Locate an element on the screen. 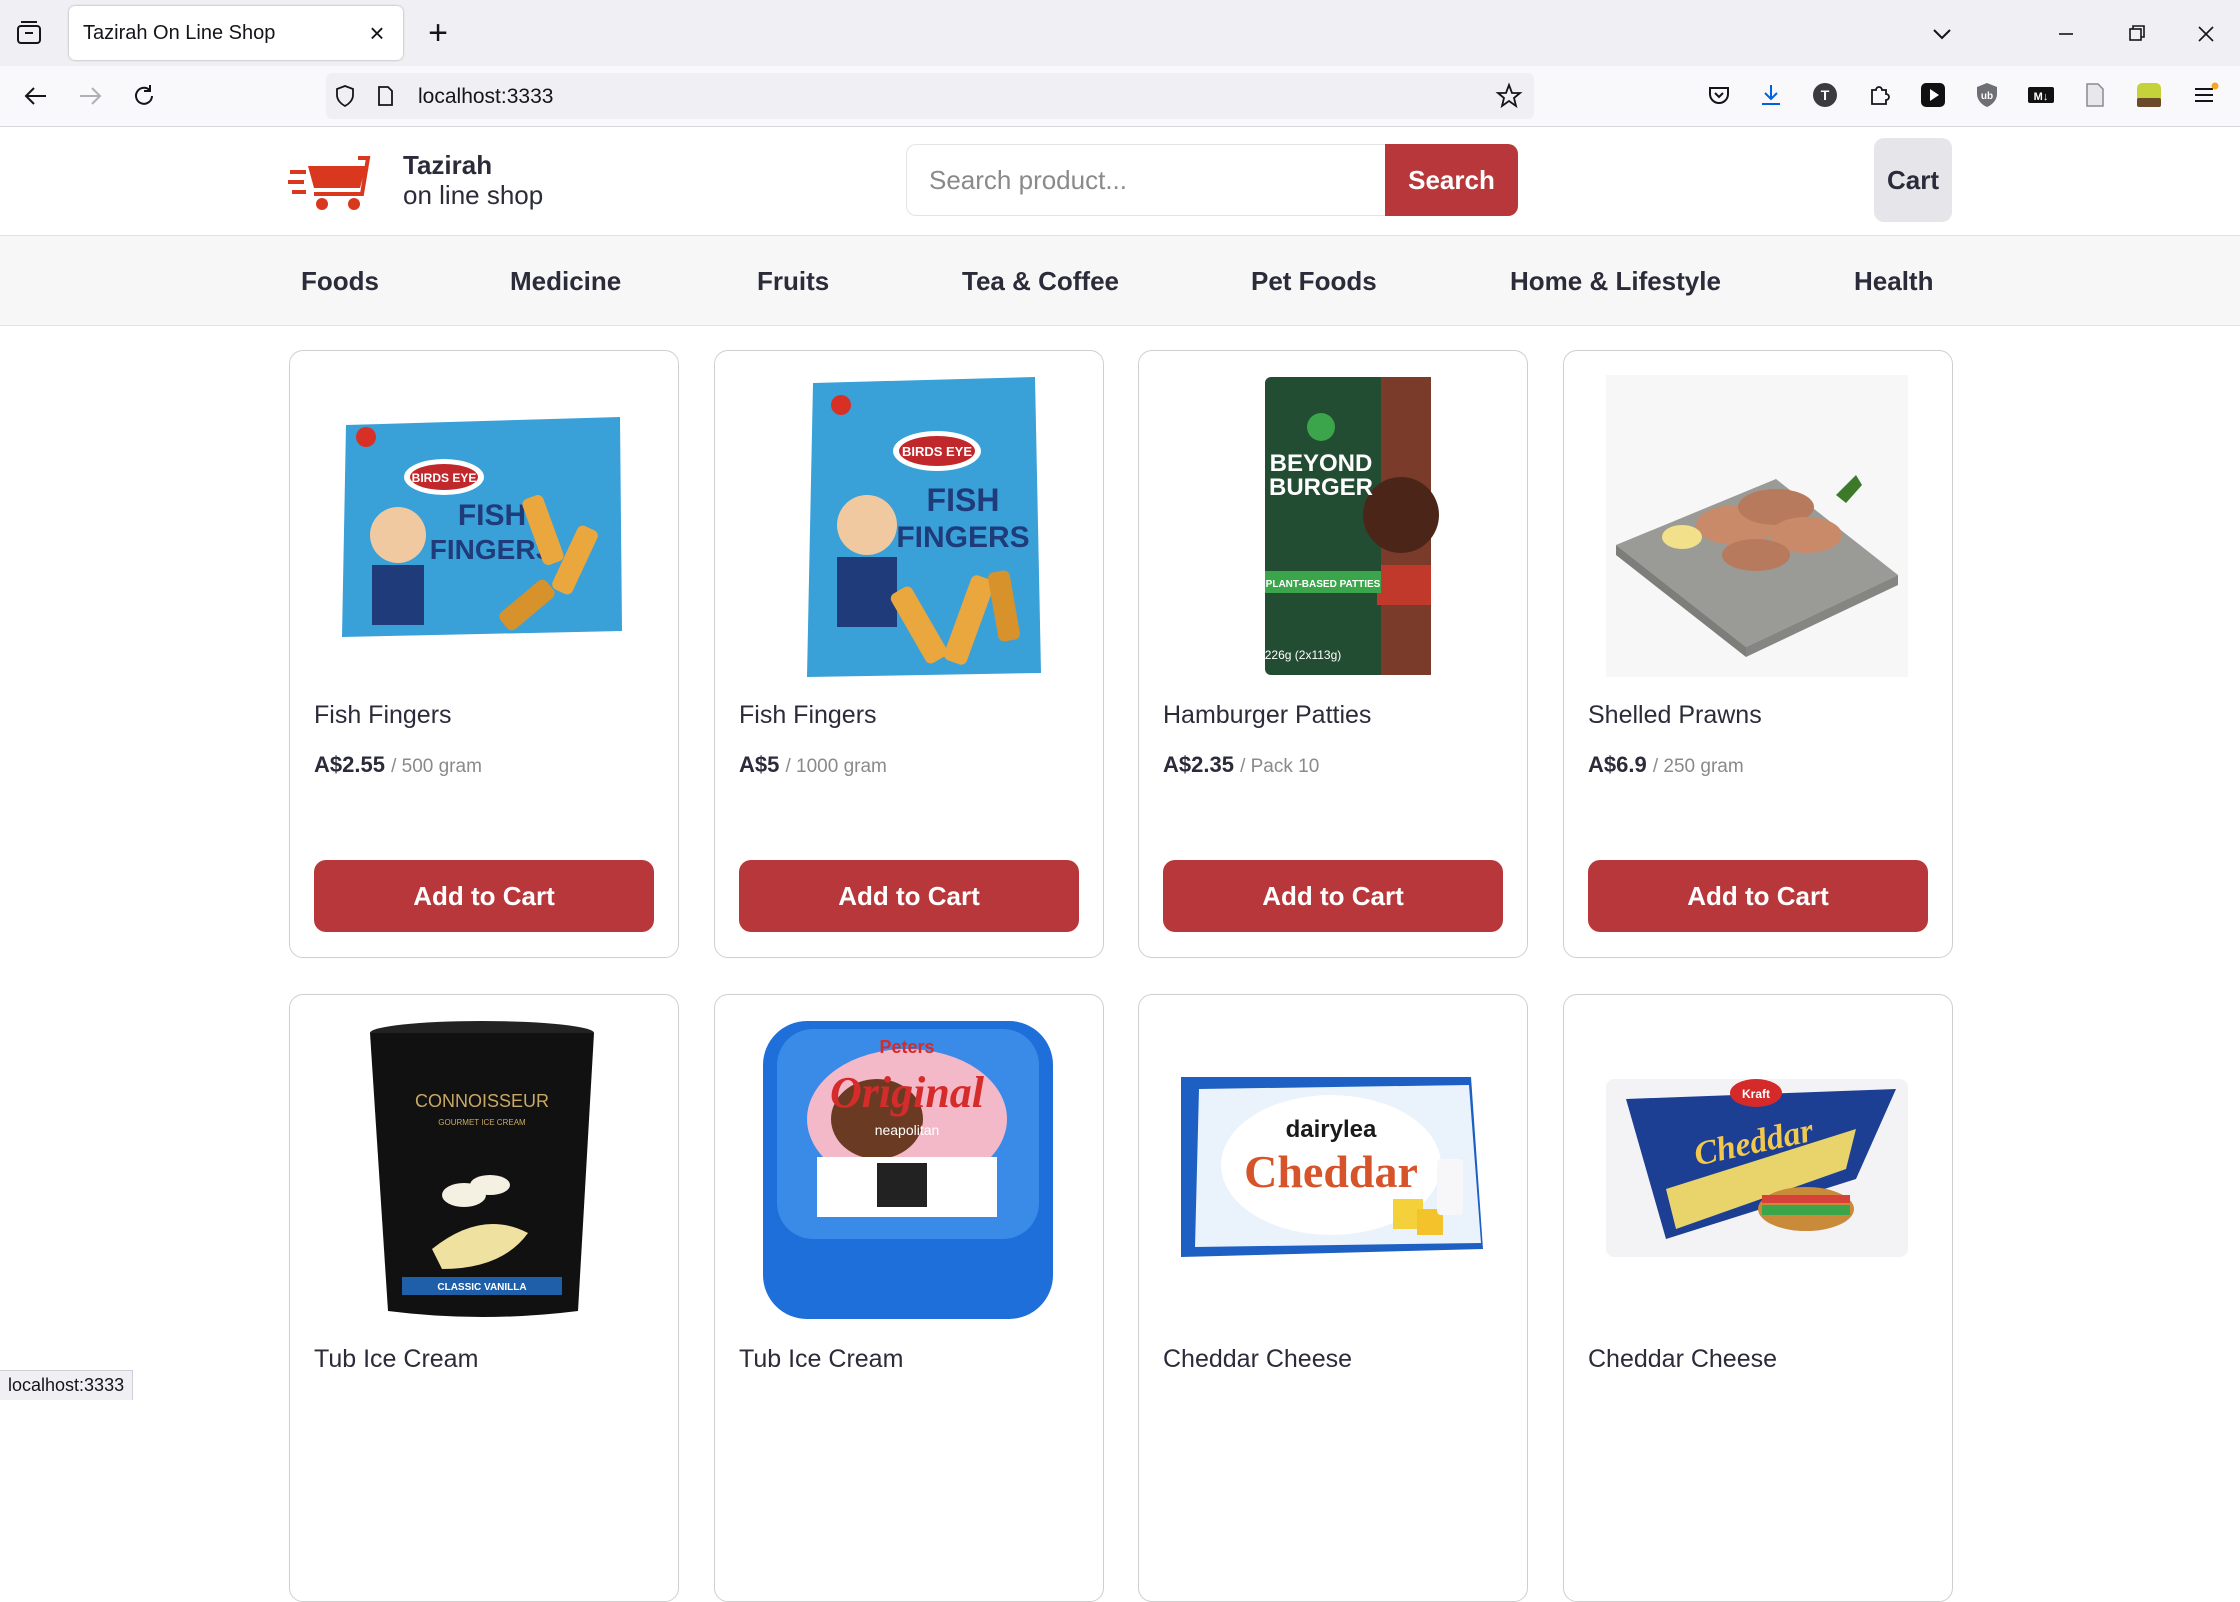 Image resolution: width=2240 pixels, height=1602 pixels. price-value: A$5 is located at coordinates (759, 764).